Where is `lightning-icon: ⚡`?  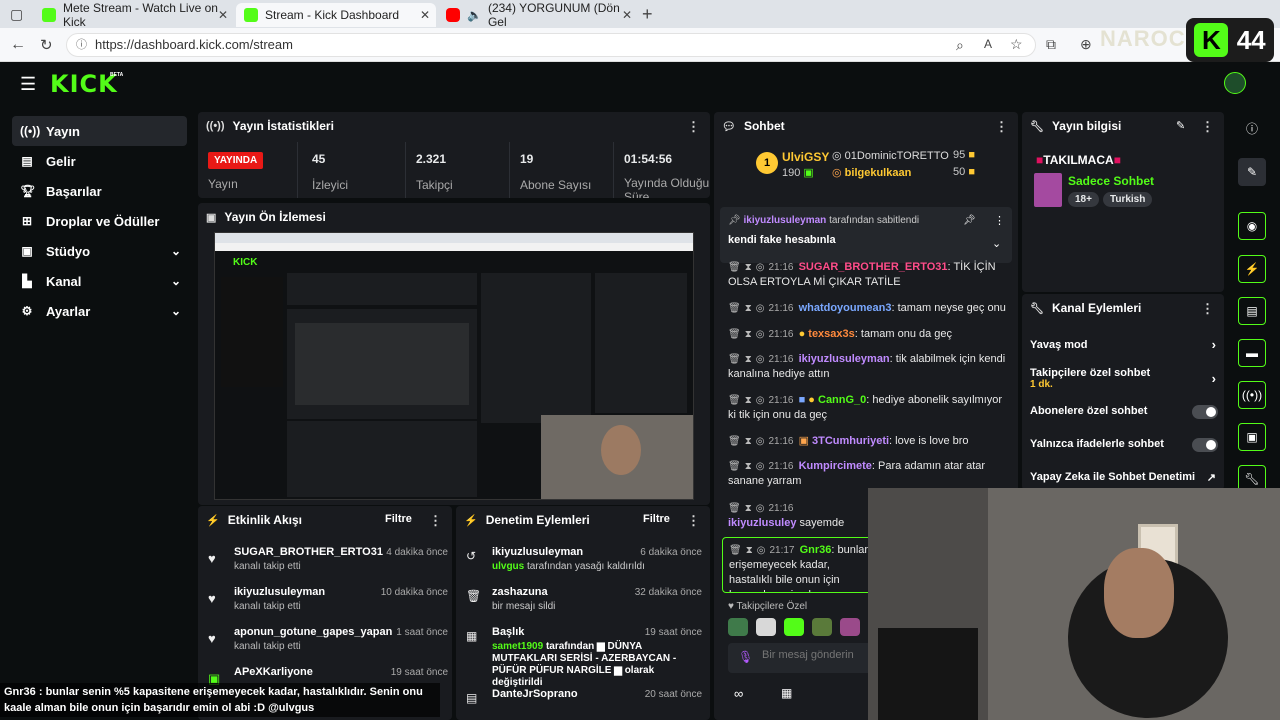
lightning-icon: ⚡ is located at coordinates (1252, 269).